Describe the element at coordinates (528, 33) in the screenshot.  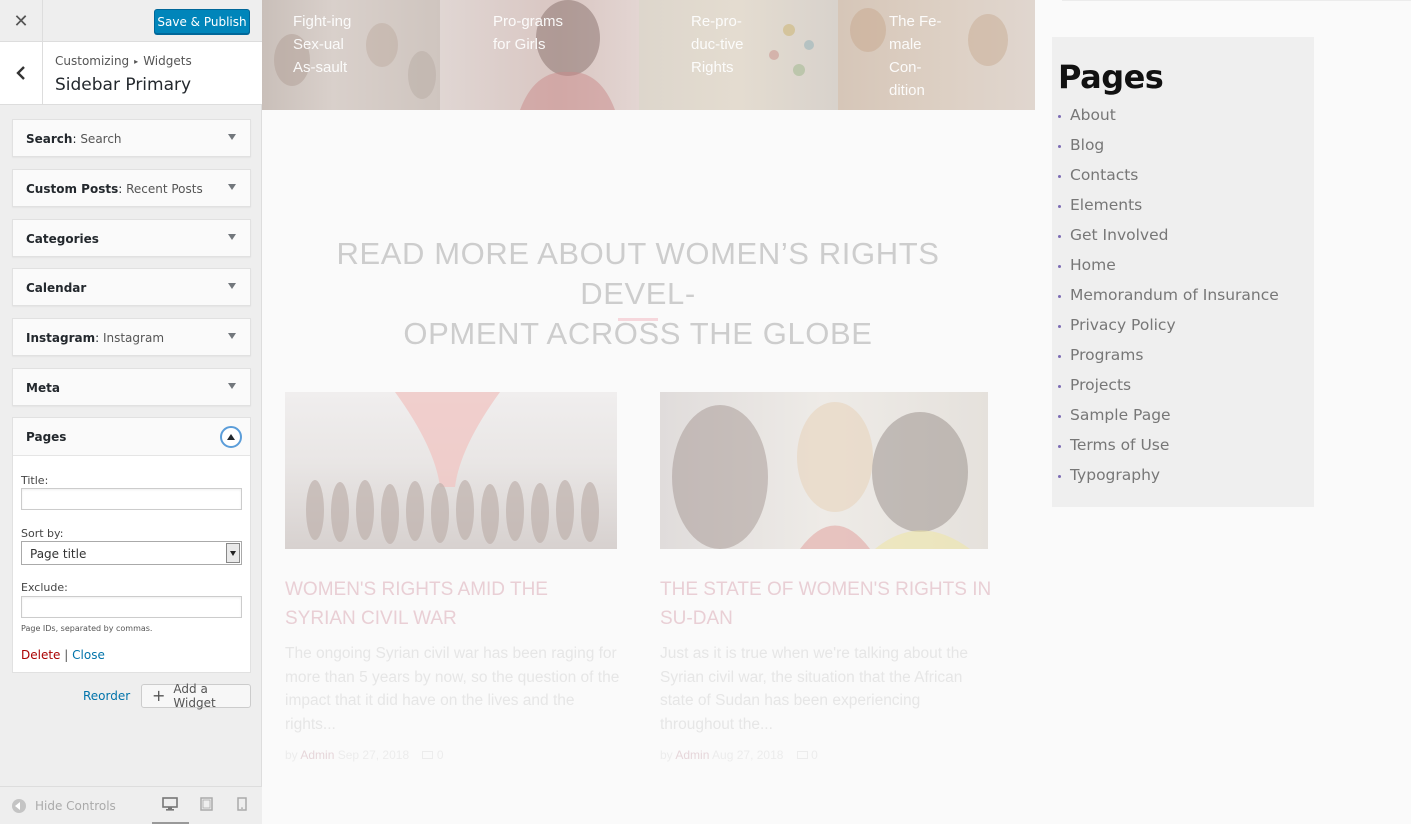
I see `program-tile-title: Pro-grams for Girls` at that location.